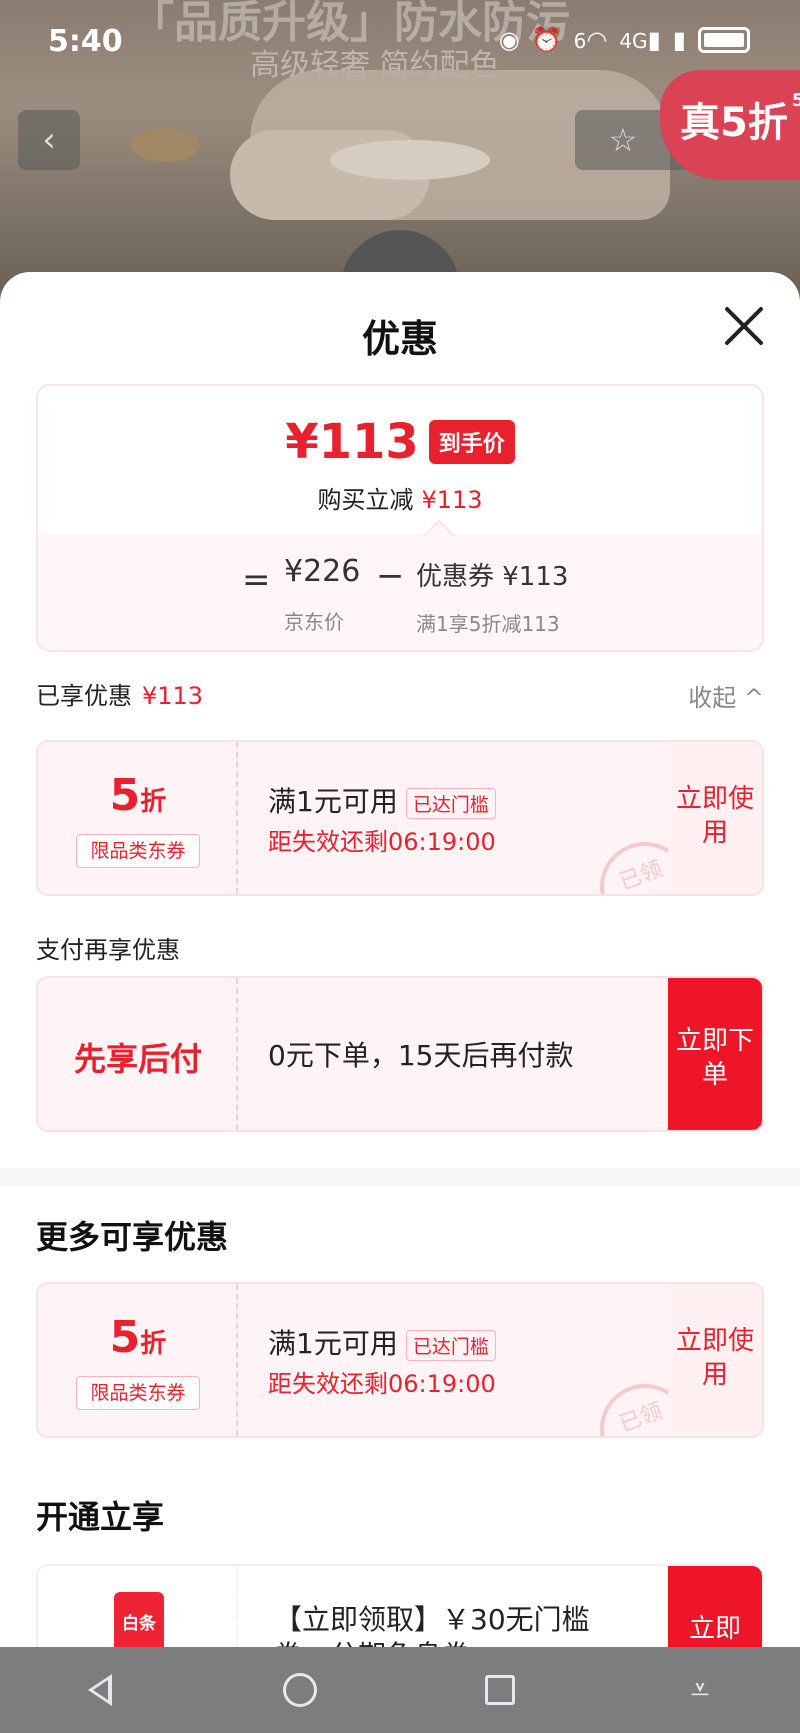 The image size is (800, 1733). I want to click on reduce-line: 购买立减 ¥113, so click(400, 497).